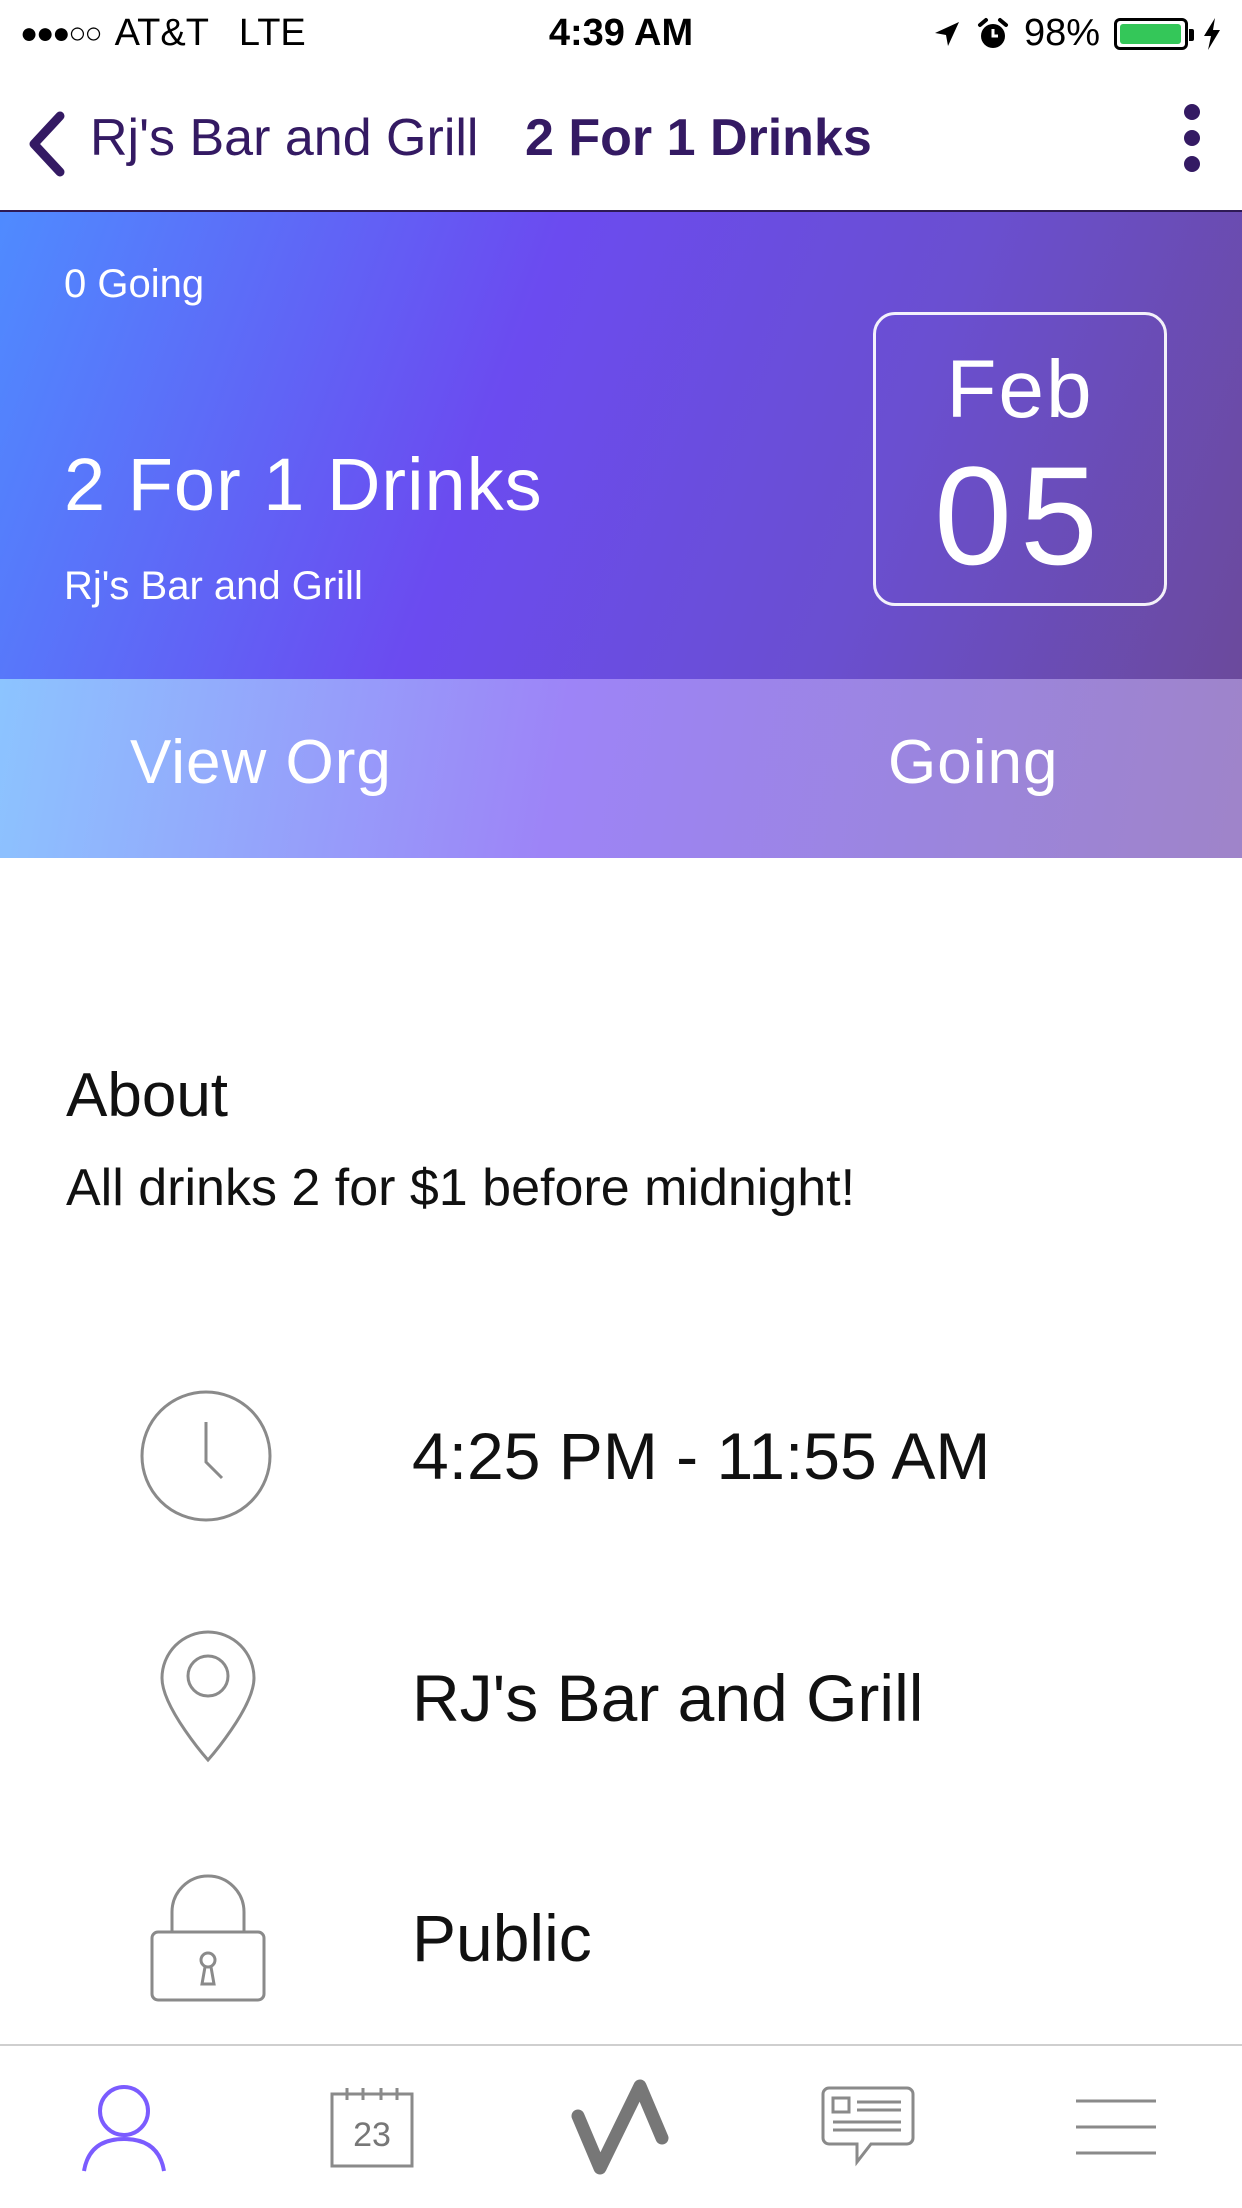  Describe the element at coordinates (208, 1938) in the screenshot. I see `lock-icon` at that location.